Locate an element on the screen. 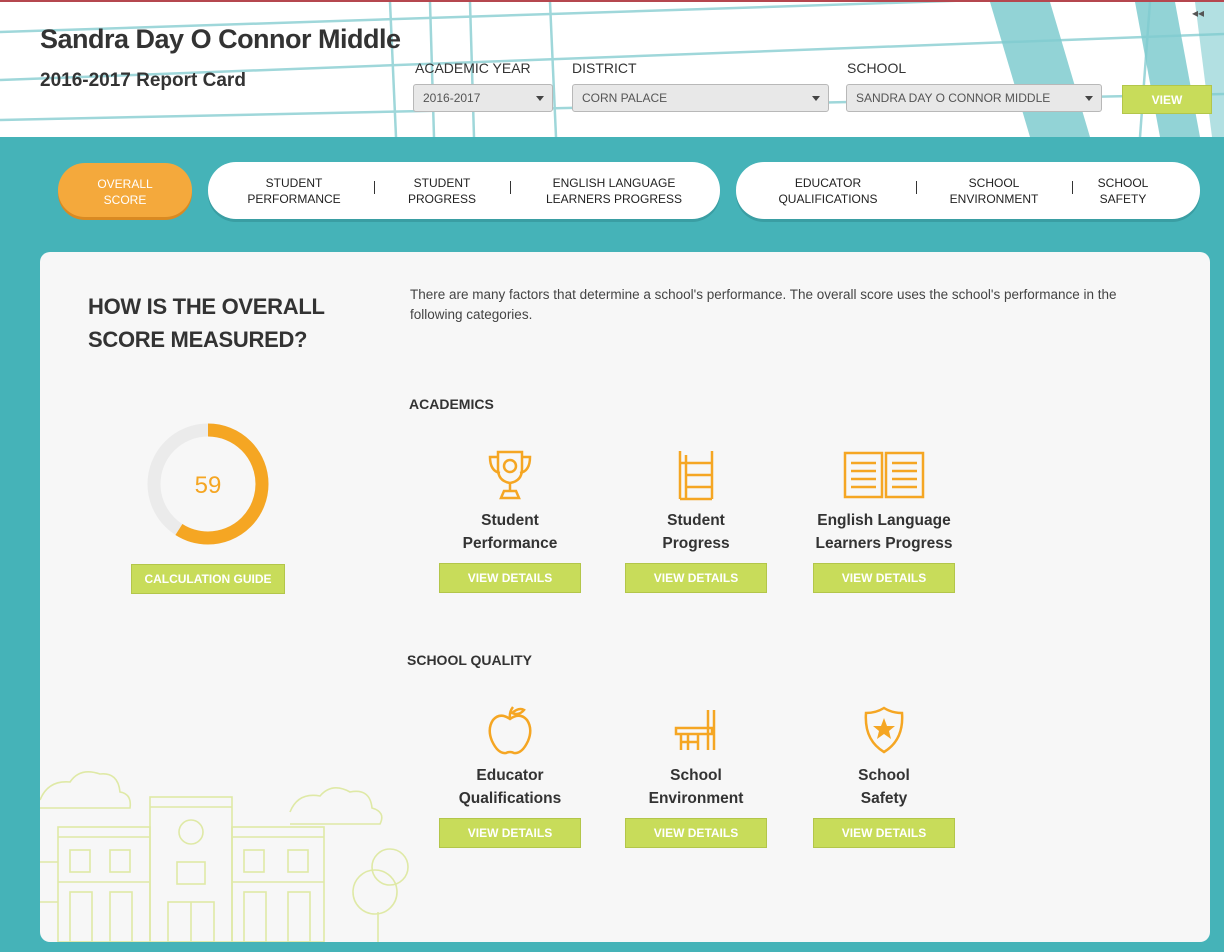  collapse-icon: ◂◂ is located at coordinates (1198, 13).